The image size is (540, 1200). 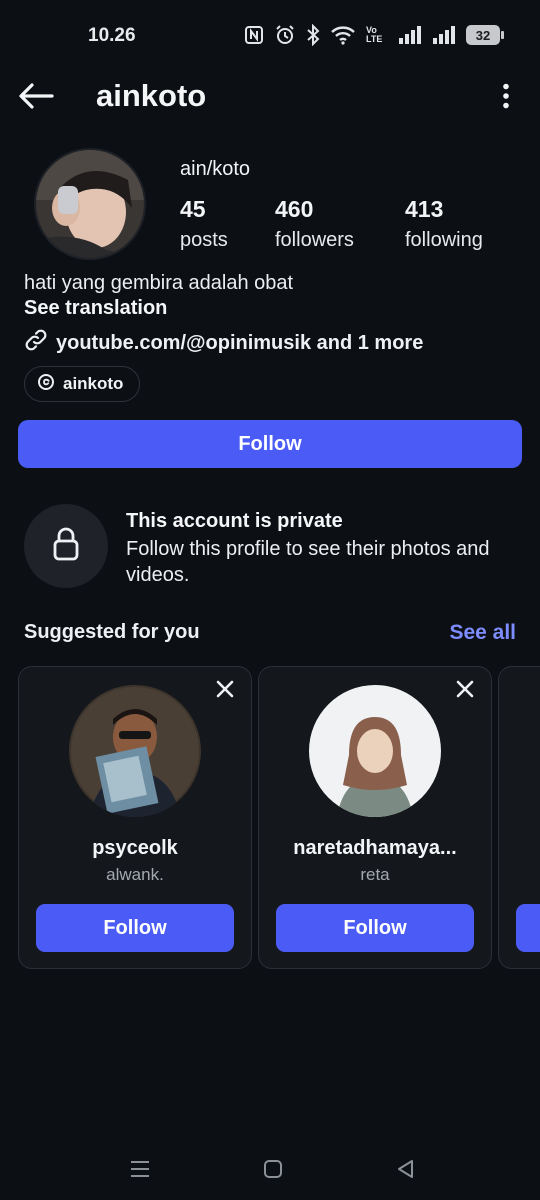 What do you see at coordinates (519, 817) in the screenshot?
I see `suggested-card-partial` at bounding box center [519, 817].